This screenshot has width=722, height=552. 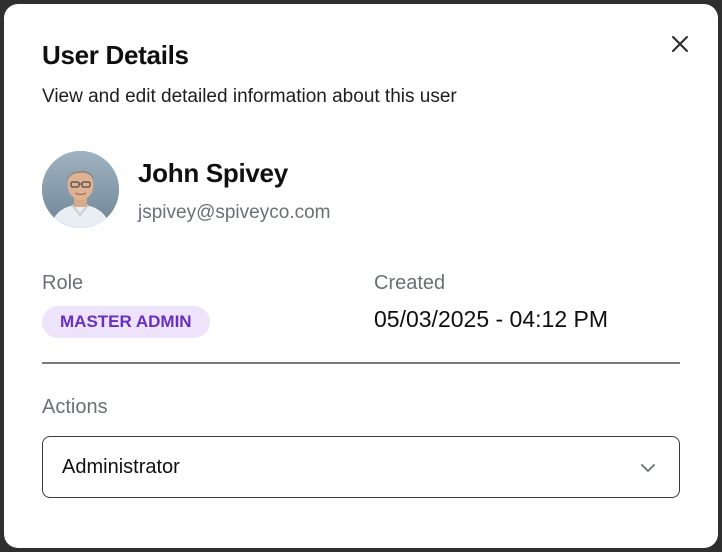 I want to click on dialog-title: User Details, so click(x=115, y=55).